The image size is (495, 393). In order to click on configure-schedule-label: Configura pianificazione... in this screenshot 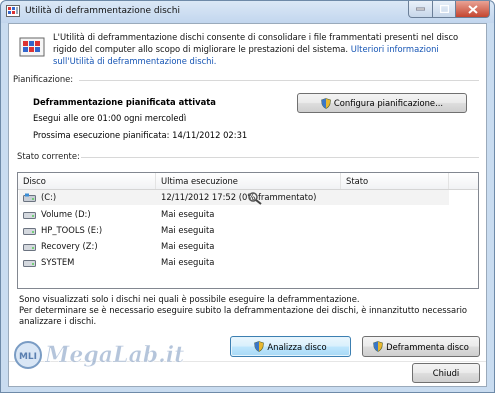, I will do `click(388, 103)`.